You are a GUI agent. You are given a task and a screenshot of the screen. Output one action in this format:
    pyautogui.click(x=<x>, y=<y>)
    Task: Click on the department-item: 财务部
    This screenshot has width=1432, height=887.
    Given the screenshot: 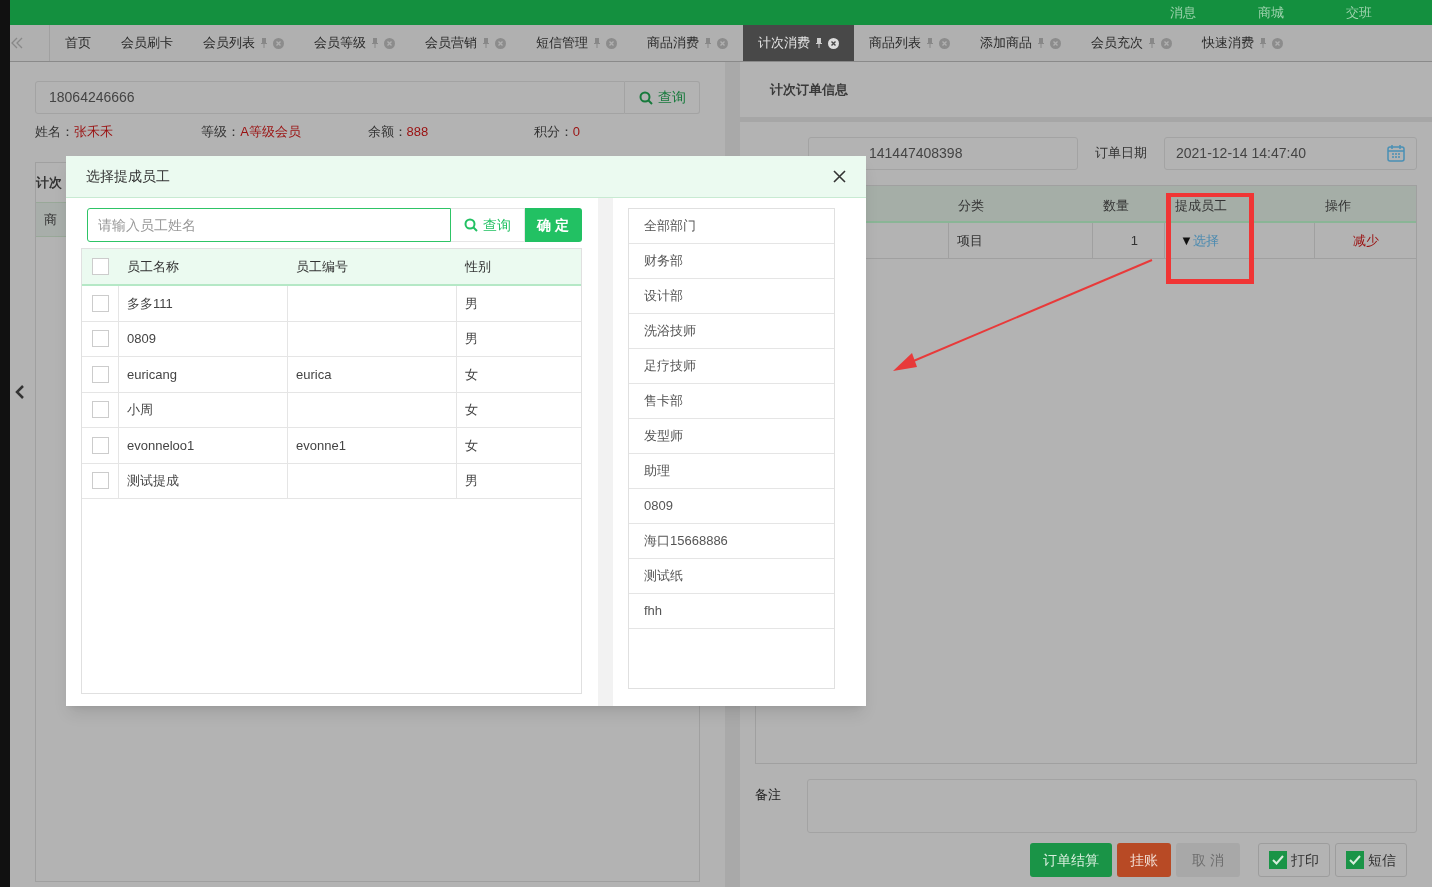 What is the action you would take?
    pyautogui.click(x=731, y=261)
    